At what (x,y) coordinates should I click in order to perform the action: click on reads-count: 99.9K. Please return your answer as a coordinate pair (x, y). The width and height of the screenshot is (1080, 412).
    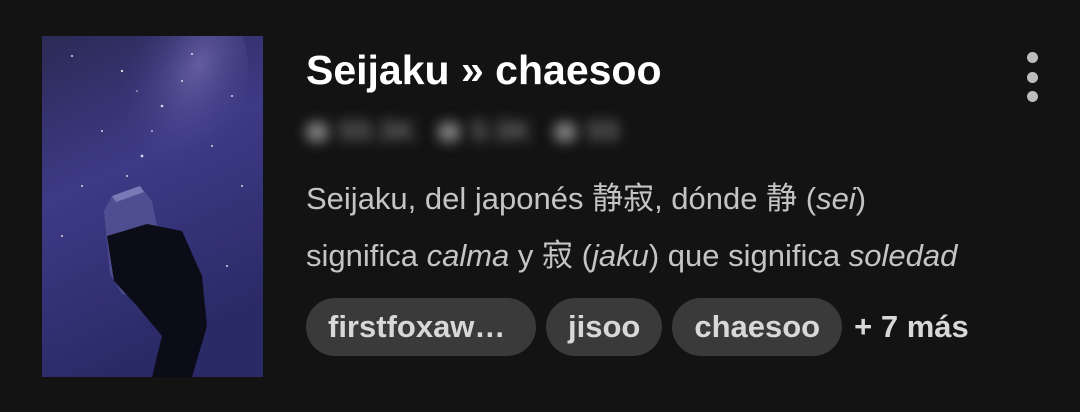
    Looking at the image, I should click on (377, 131).